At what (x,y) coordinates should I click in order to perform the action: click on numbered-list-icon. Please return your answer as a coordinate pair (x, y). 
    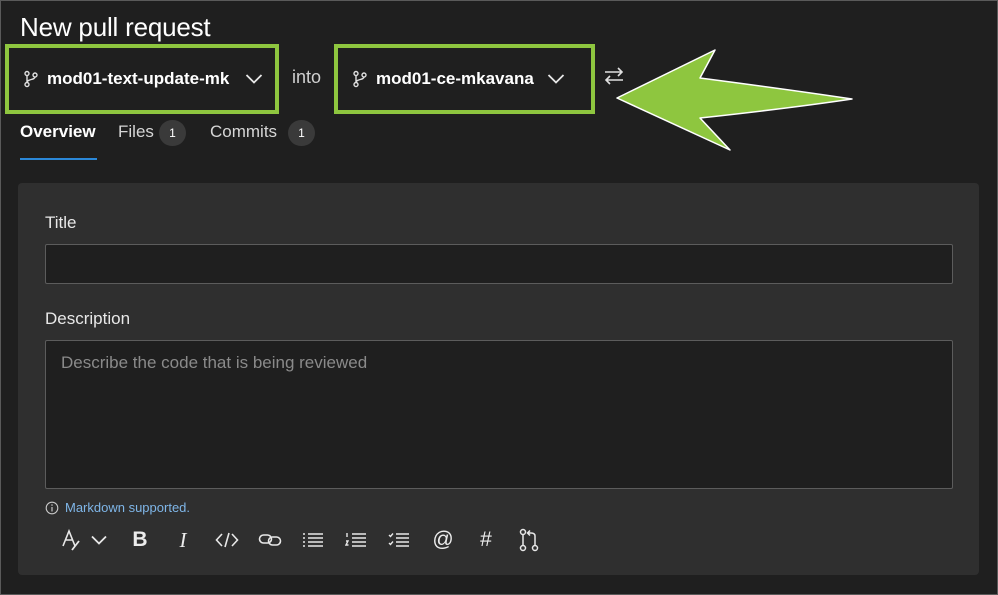
    Looking at the image, I should click on (355, 540).